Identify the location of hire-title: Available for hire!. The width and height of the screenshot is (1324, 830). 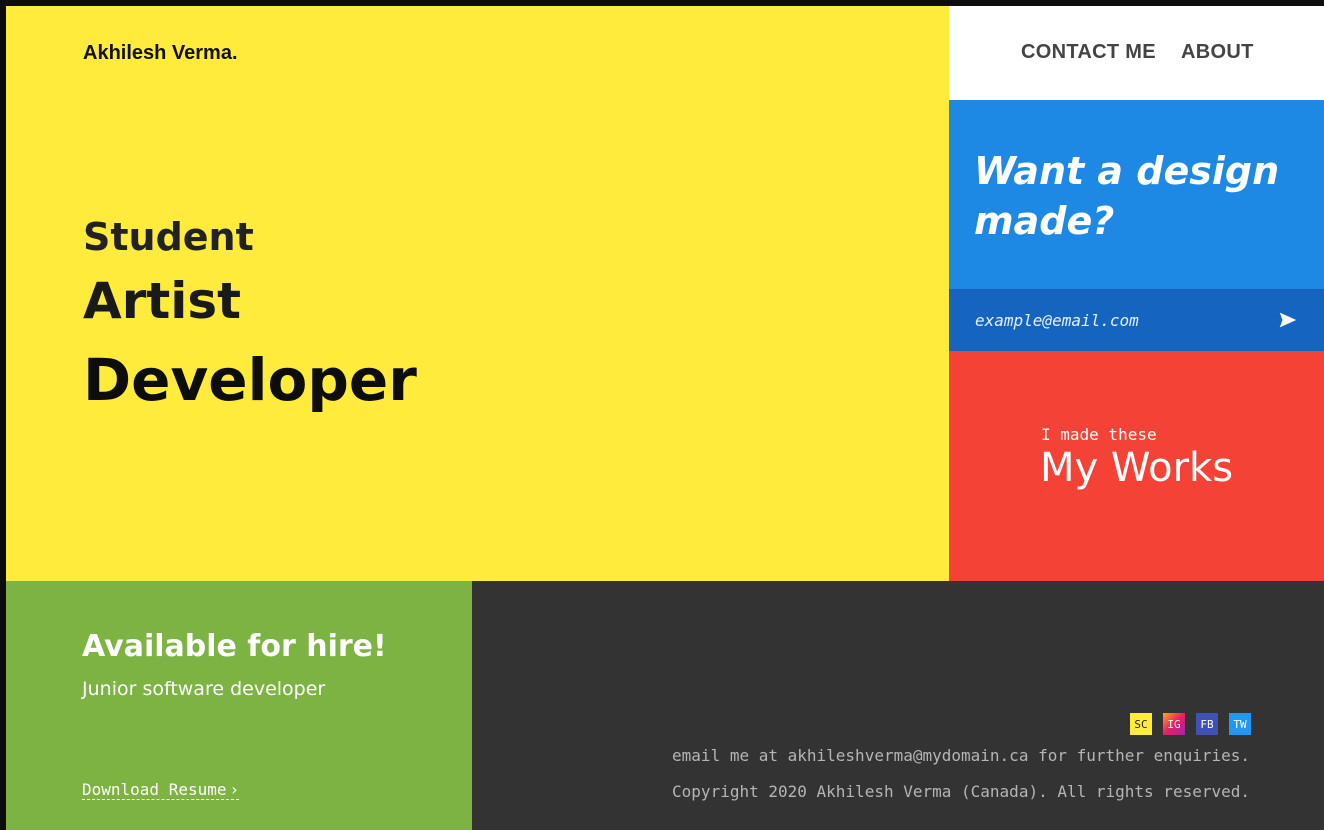
(234, 646).